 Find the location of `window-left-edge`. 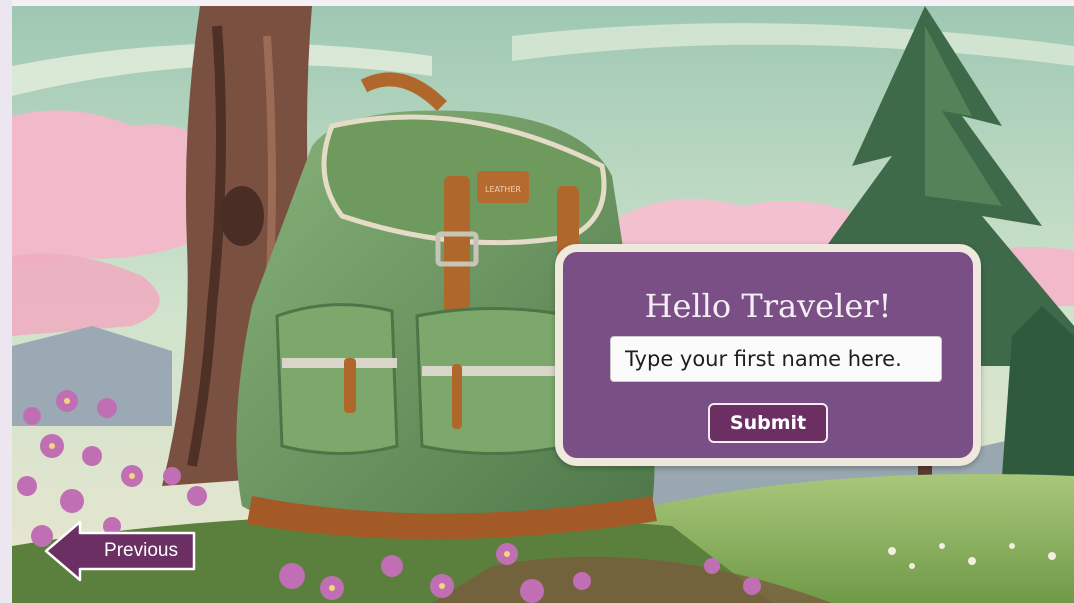

window-left-edge is located at coordinates (6, 301).